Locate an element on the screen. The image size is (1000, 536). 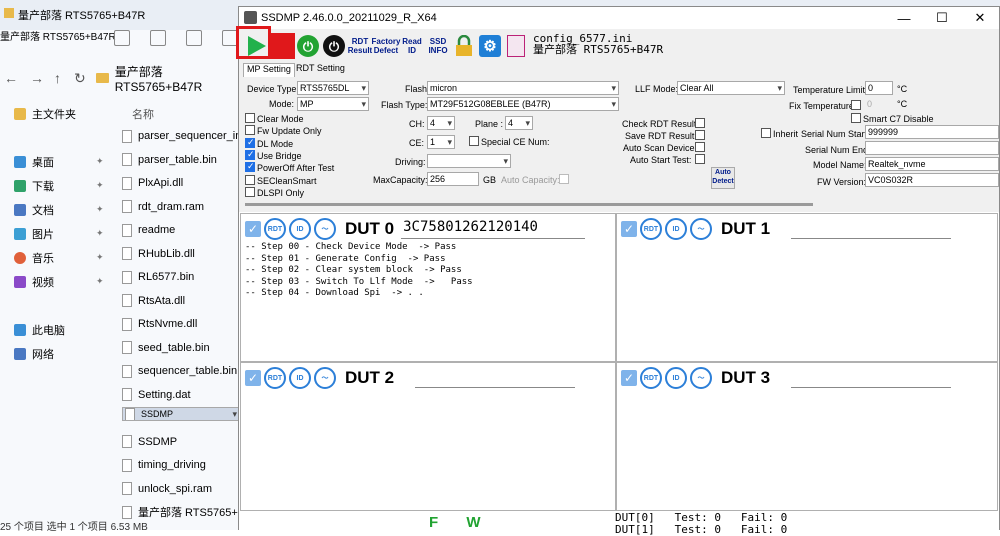
mode-select: MP is located at coordinates (333, 104).